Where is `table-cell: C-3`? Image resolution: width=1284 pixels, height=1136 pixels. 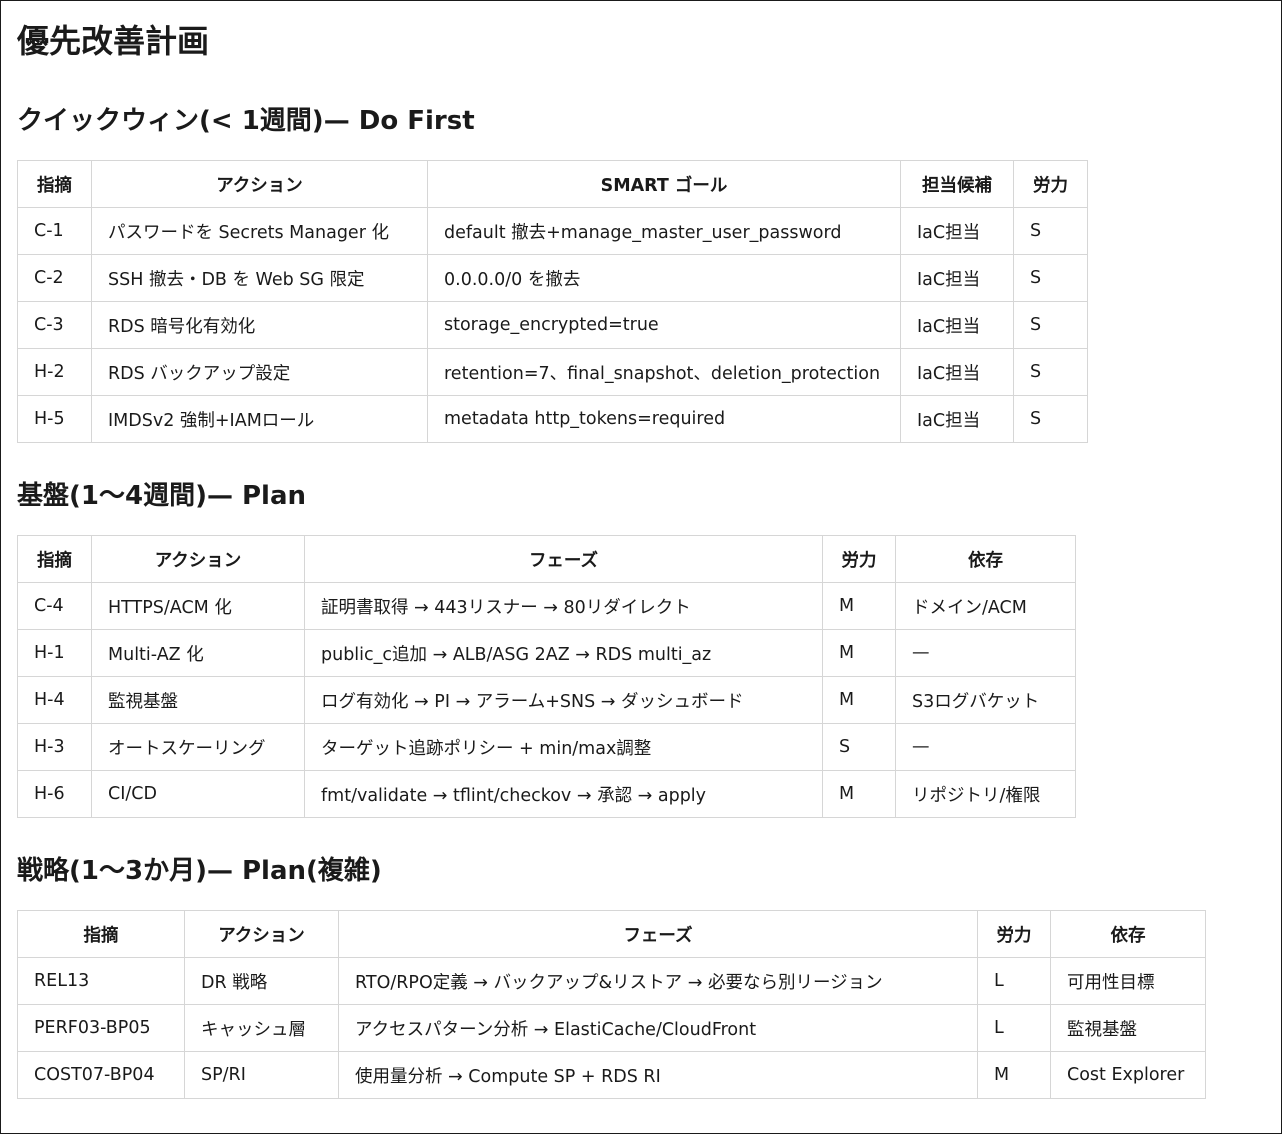 table-cell: C-3 is located at coordinates (54, 325).